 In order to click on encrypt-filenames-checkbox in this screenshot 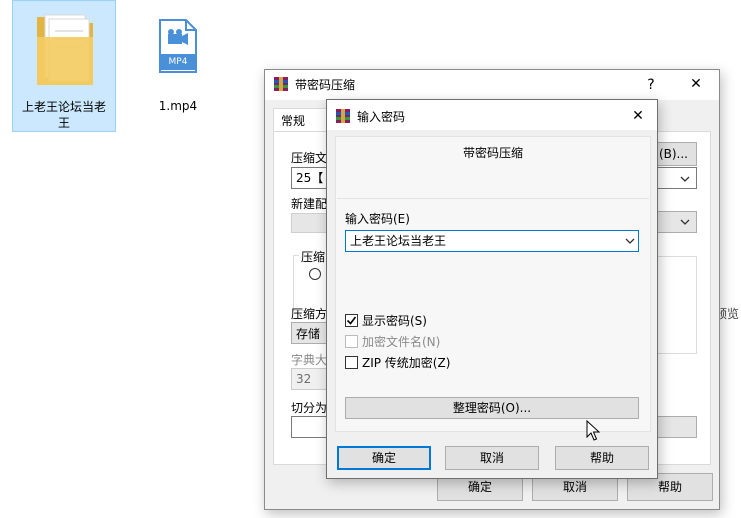, I will do `click(351, 341)`.